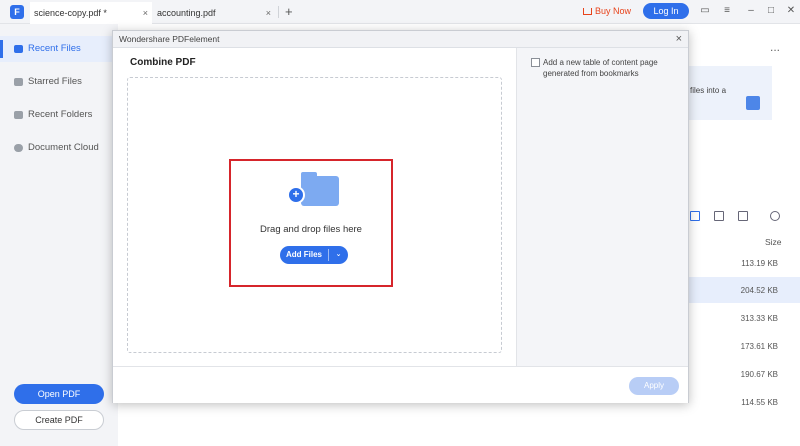 This screenshot has width=800, height=446. Describe the element at coordinates (771, 11) in the screenshot. I see `maximize-icon: □` at that location.